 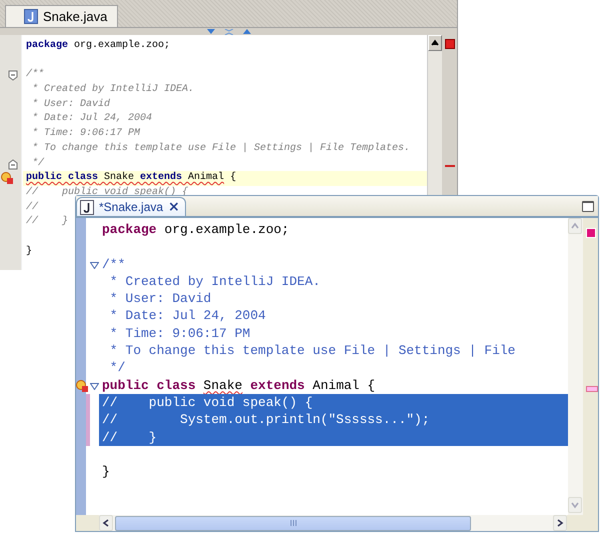 What do you see at coordinates (220, 149) in the screenshot?
I see `code-line: * To change this template use File | Settings | File Templates.` at bounding box center [220, 149].